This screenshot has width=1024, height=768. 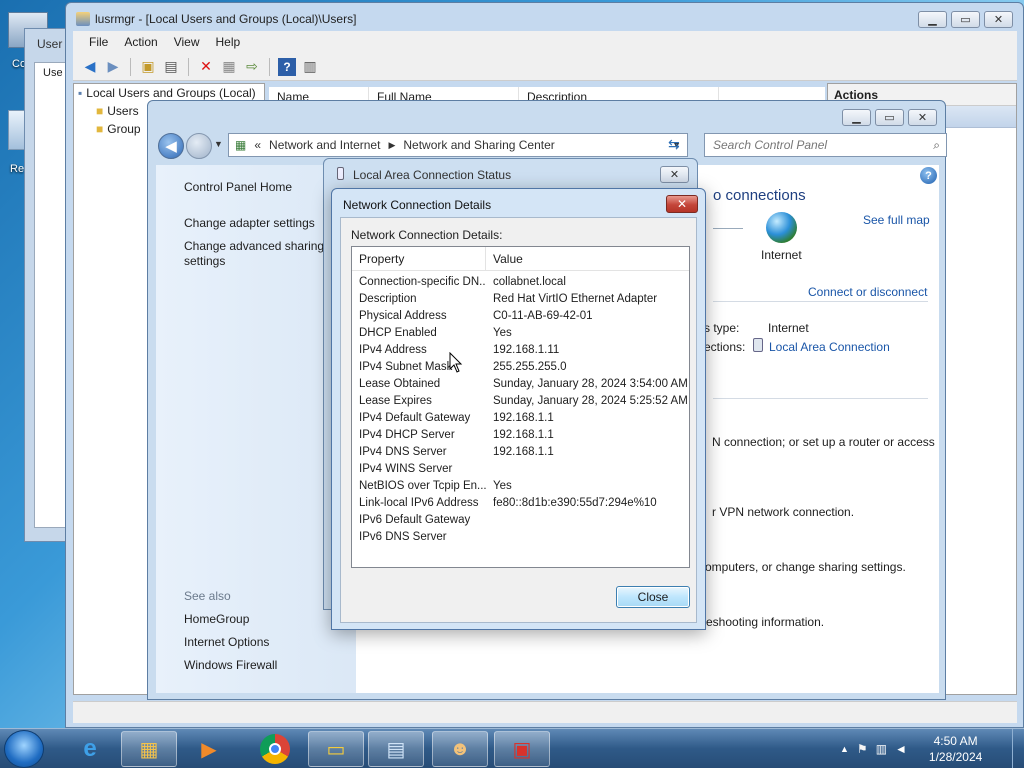 What do you see at coordinates (526, 349) in the screenshot?
I see `value-cell: 192.168.1.11` at bounding box center [526, 349].